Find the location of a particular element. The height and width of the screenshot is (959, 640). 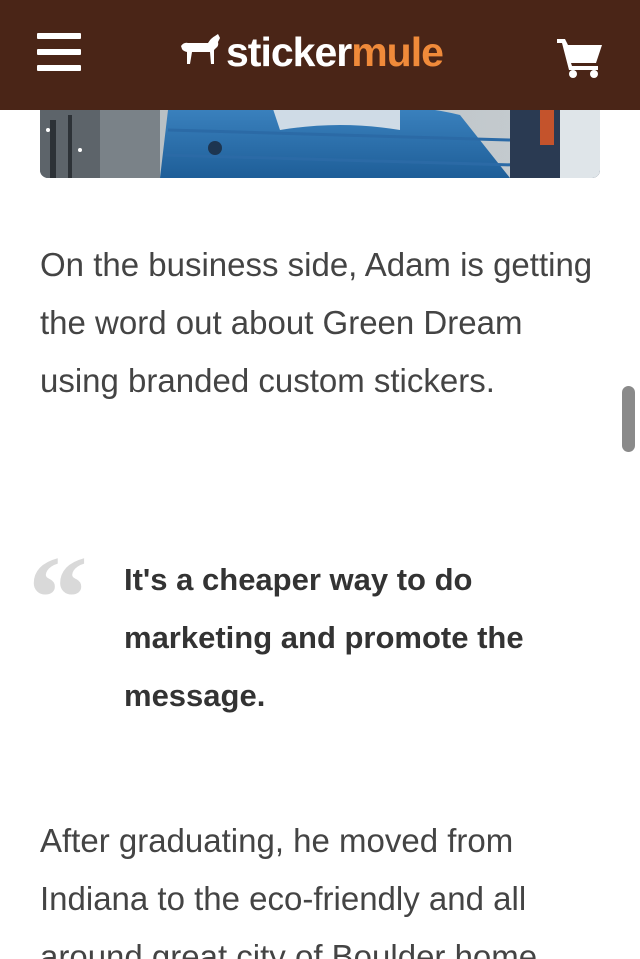

site-header: stickermule is located at coordinates (320, 55).